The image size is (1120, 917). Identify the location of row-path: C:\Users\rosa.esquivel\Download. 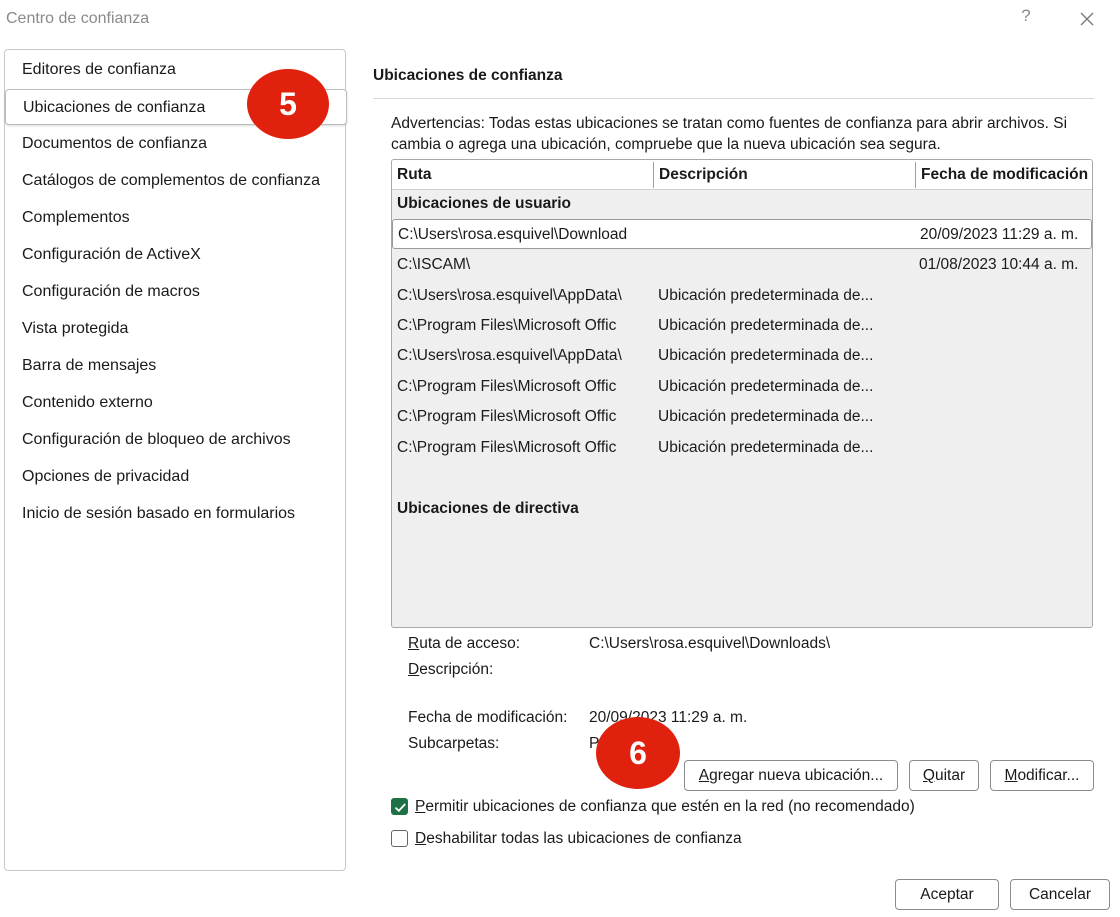
(513, 234).